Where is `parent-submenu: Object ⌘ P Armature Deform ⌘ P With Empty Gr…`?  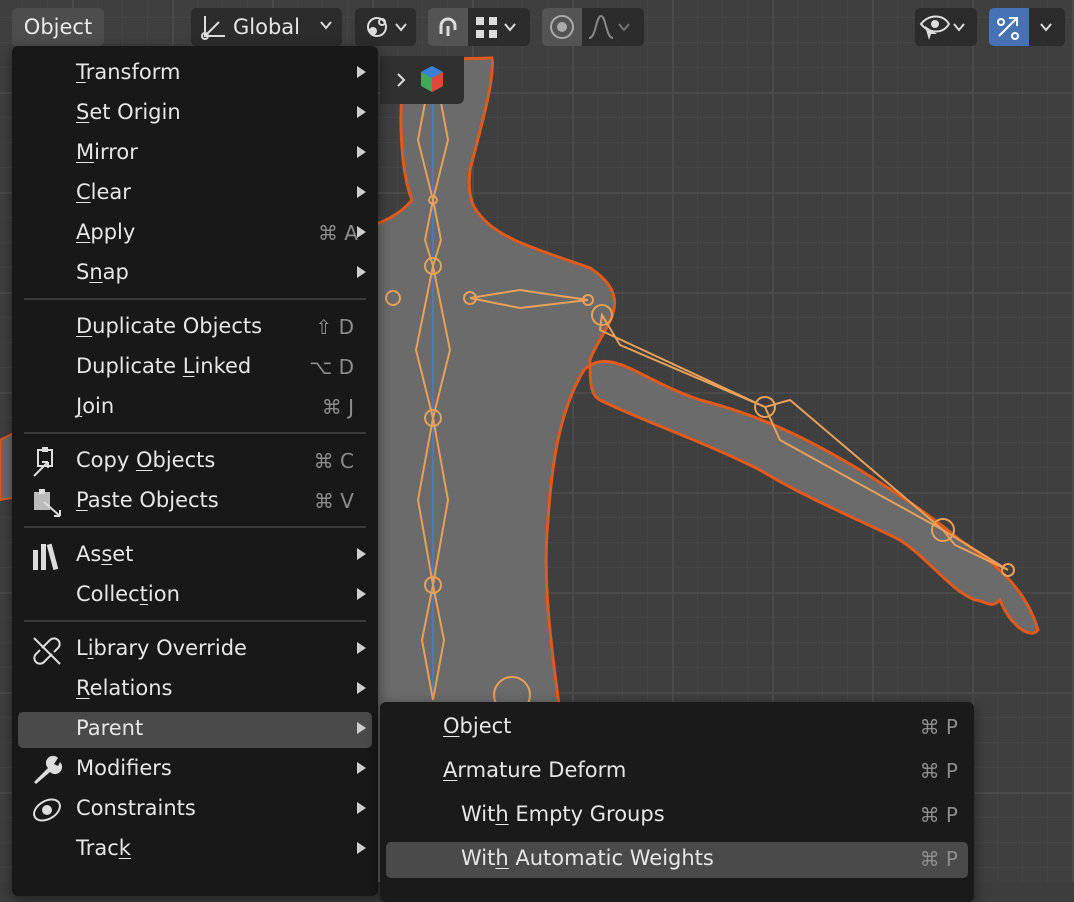 parent-submenu: Object ⌘ P Armature Deform ⌘ P With Empty Gr… is located at coordinates (677, 802).